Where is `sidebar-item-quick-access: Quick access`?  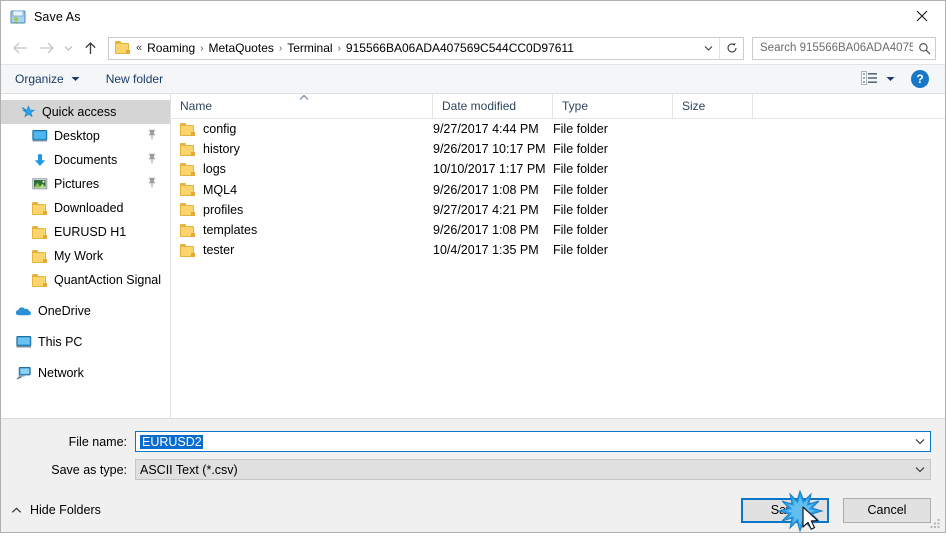
sidebar-item-quick-access: Quick access is located at coordinates (85, 112).